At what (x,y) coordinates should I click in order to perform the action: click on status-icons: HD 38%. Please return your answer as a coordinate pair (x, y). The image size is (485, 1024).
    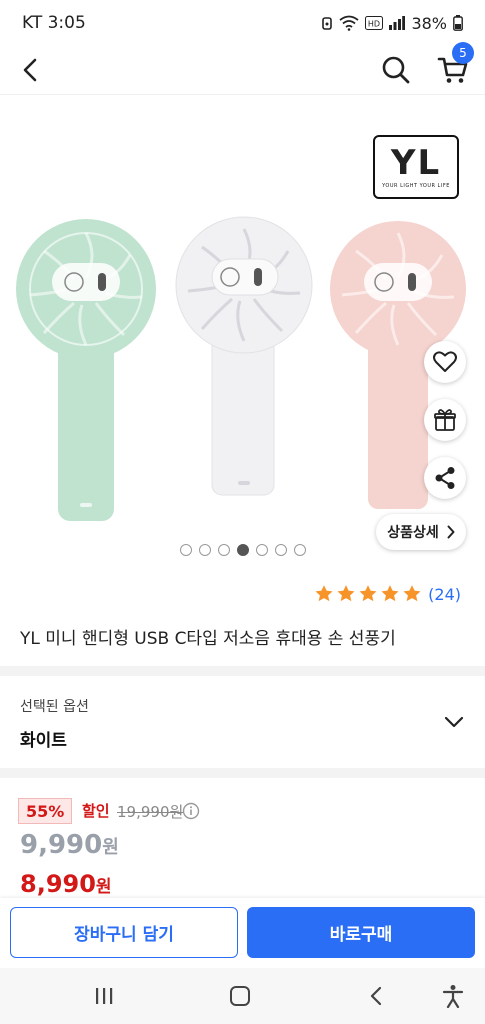
    Looking at the image, I should click on (392, 23).